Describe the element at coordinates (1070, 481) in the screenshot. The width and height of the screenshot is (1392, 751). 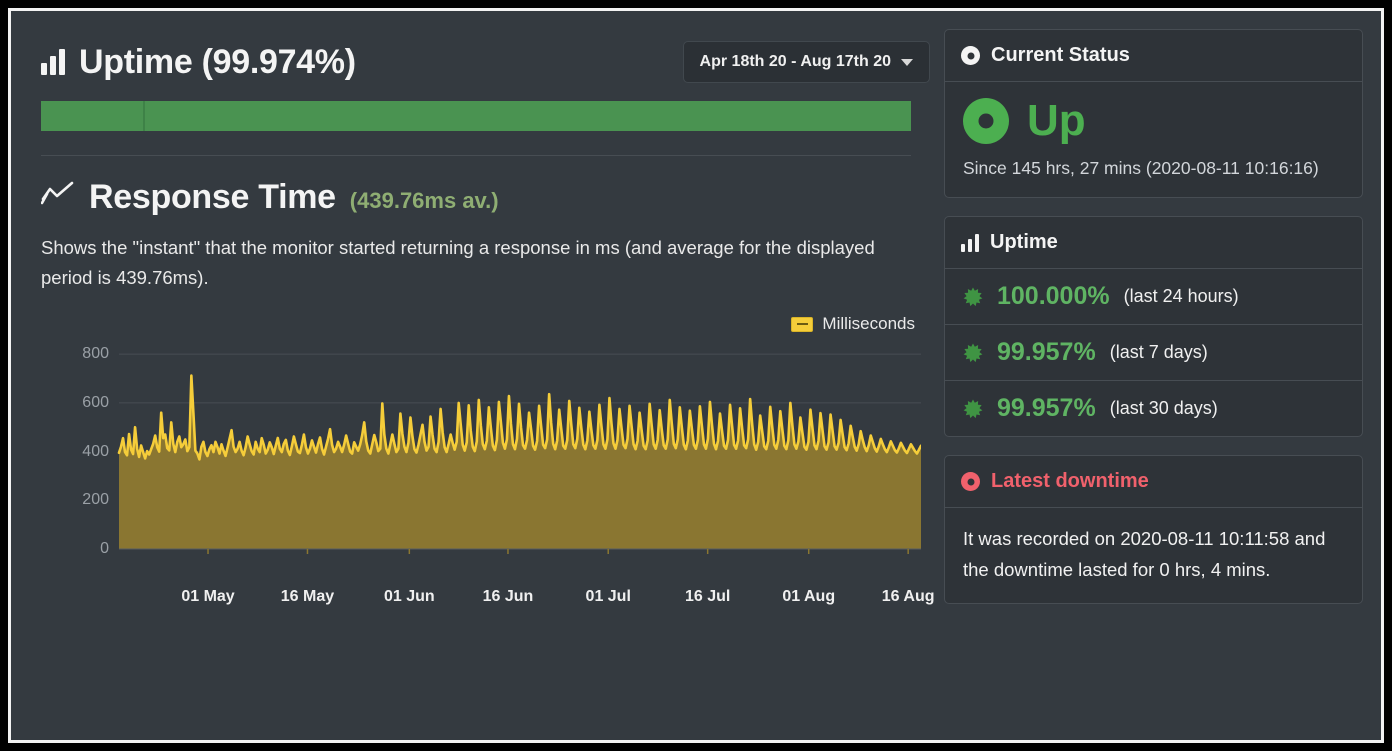
I see `latest-downtime-title: Latest downtime` at that location.